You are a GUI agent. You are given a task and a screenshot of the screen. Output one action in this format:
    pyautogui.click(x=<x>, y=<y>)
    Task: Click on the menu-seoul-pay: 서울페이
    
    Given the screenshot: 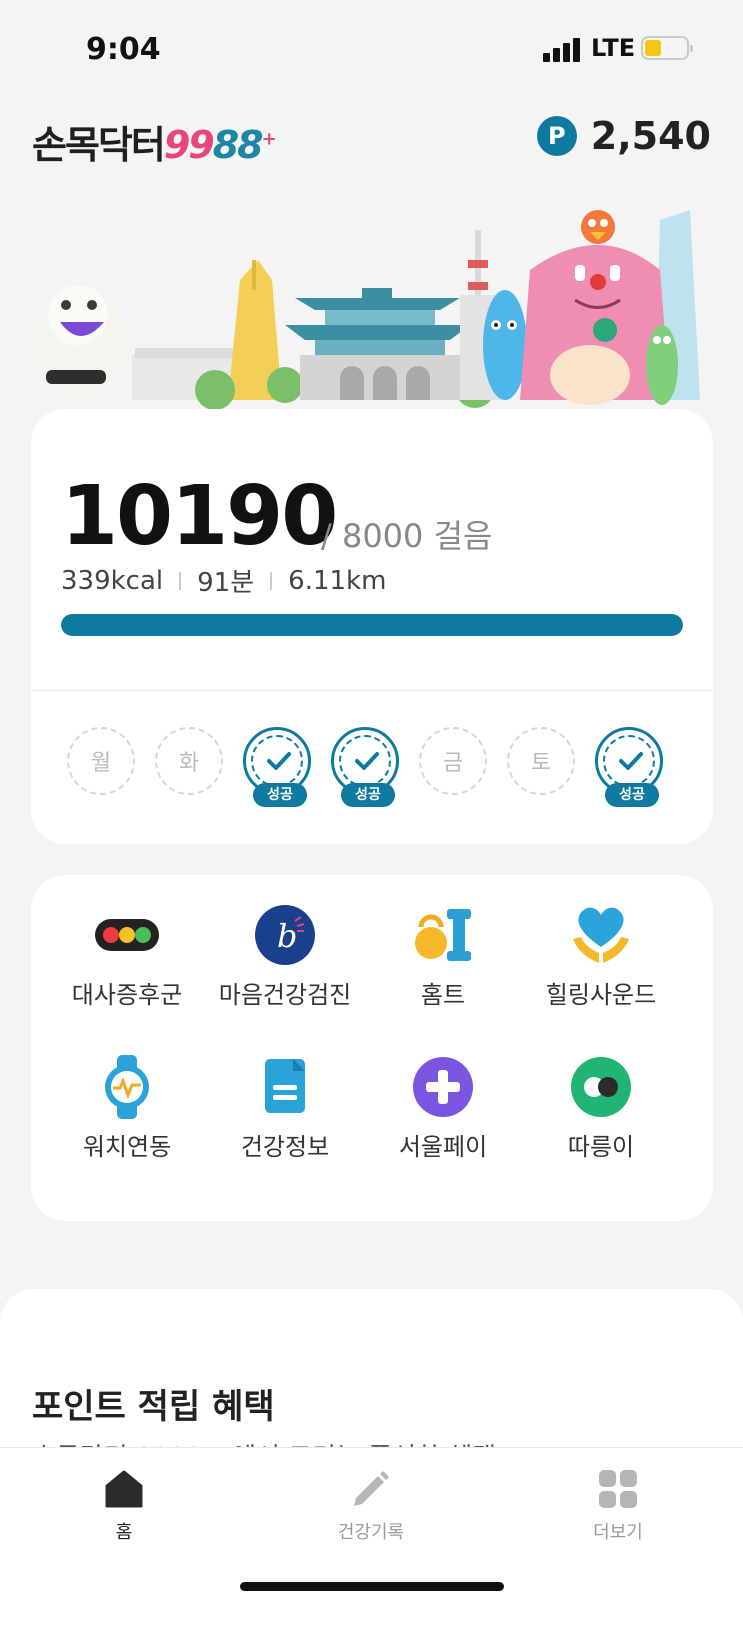 What is the action you would take?
    pyautogui.click(x=443, y=1108)
    